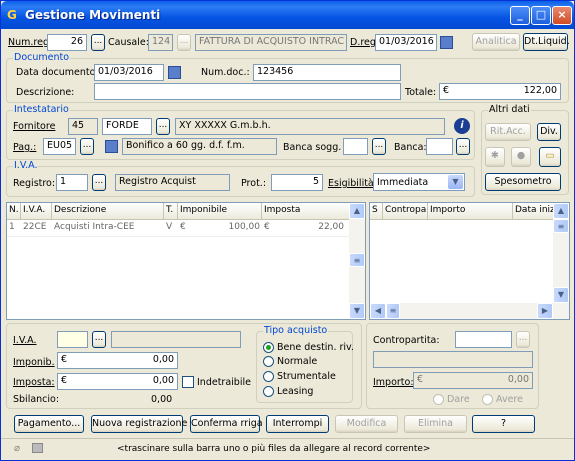 The height and width of the screenshot is (461, 575). Describe the element at coordinates (72, 182) in the screenshot. I see `registro-num-field: 1` at that location.